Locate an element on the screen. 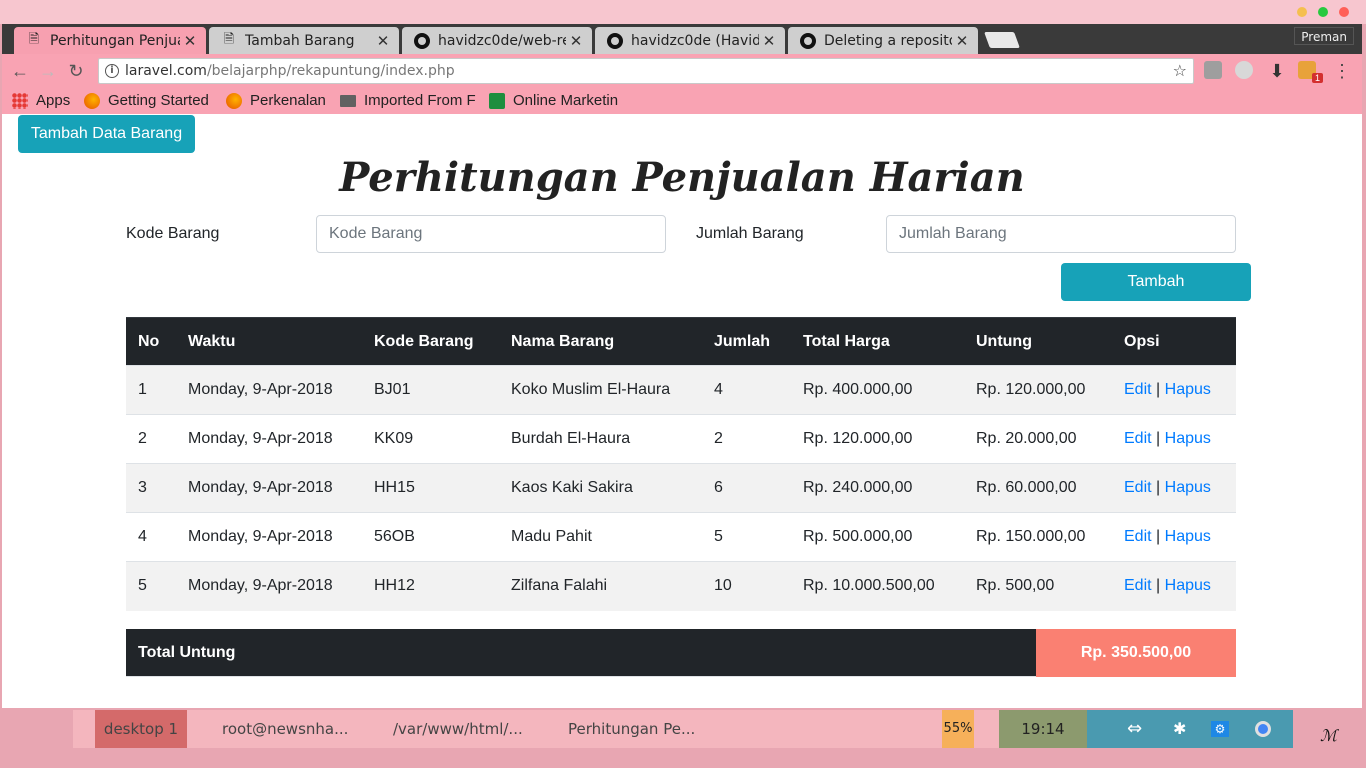 Image resolution: width=1366 pixels, height=768 pixels. bookmark-label: Online Marketin is located at coordinates (566, 100).